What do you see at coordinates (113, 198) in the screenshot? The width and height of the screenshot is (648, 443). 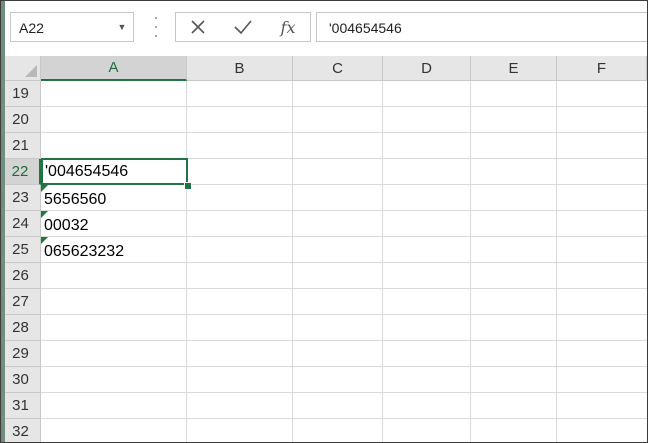 I see `cell-a23: 5656560` at bounding box center [113, 198].